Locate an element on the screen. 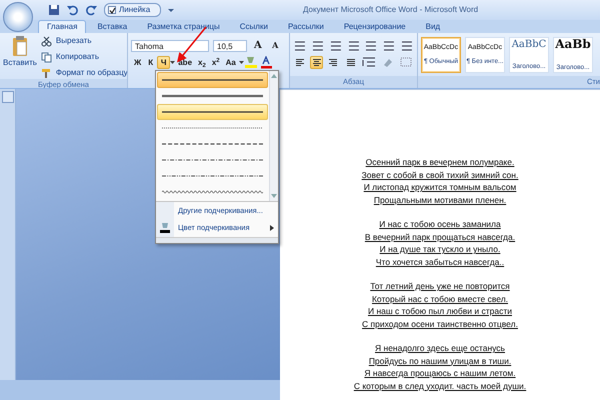 This screenshot has height=400, width=600. poem-line: С приходом осени таинственно отцвел. is located at coordinates (440, 324).